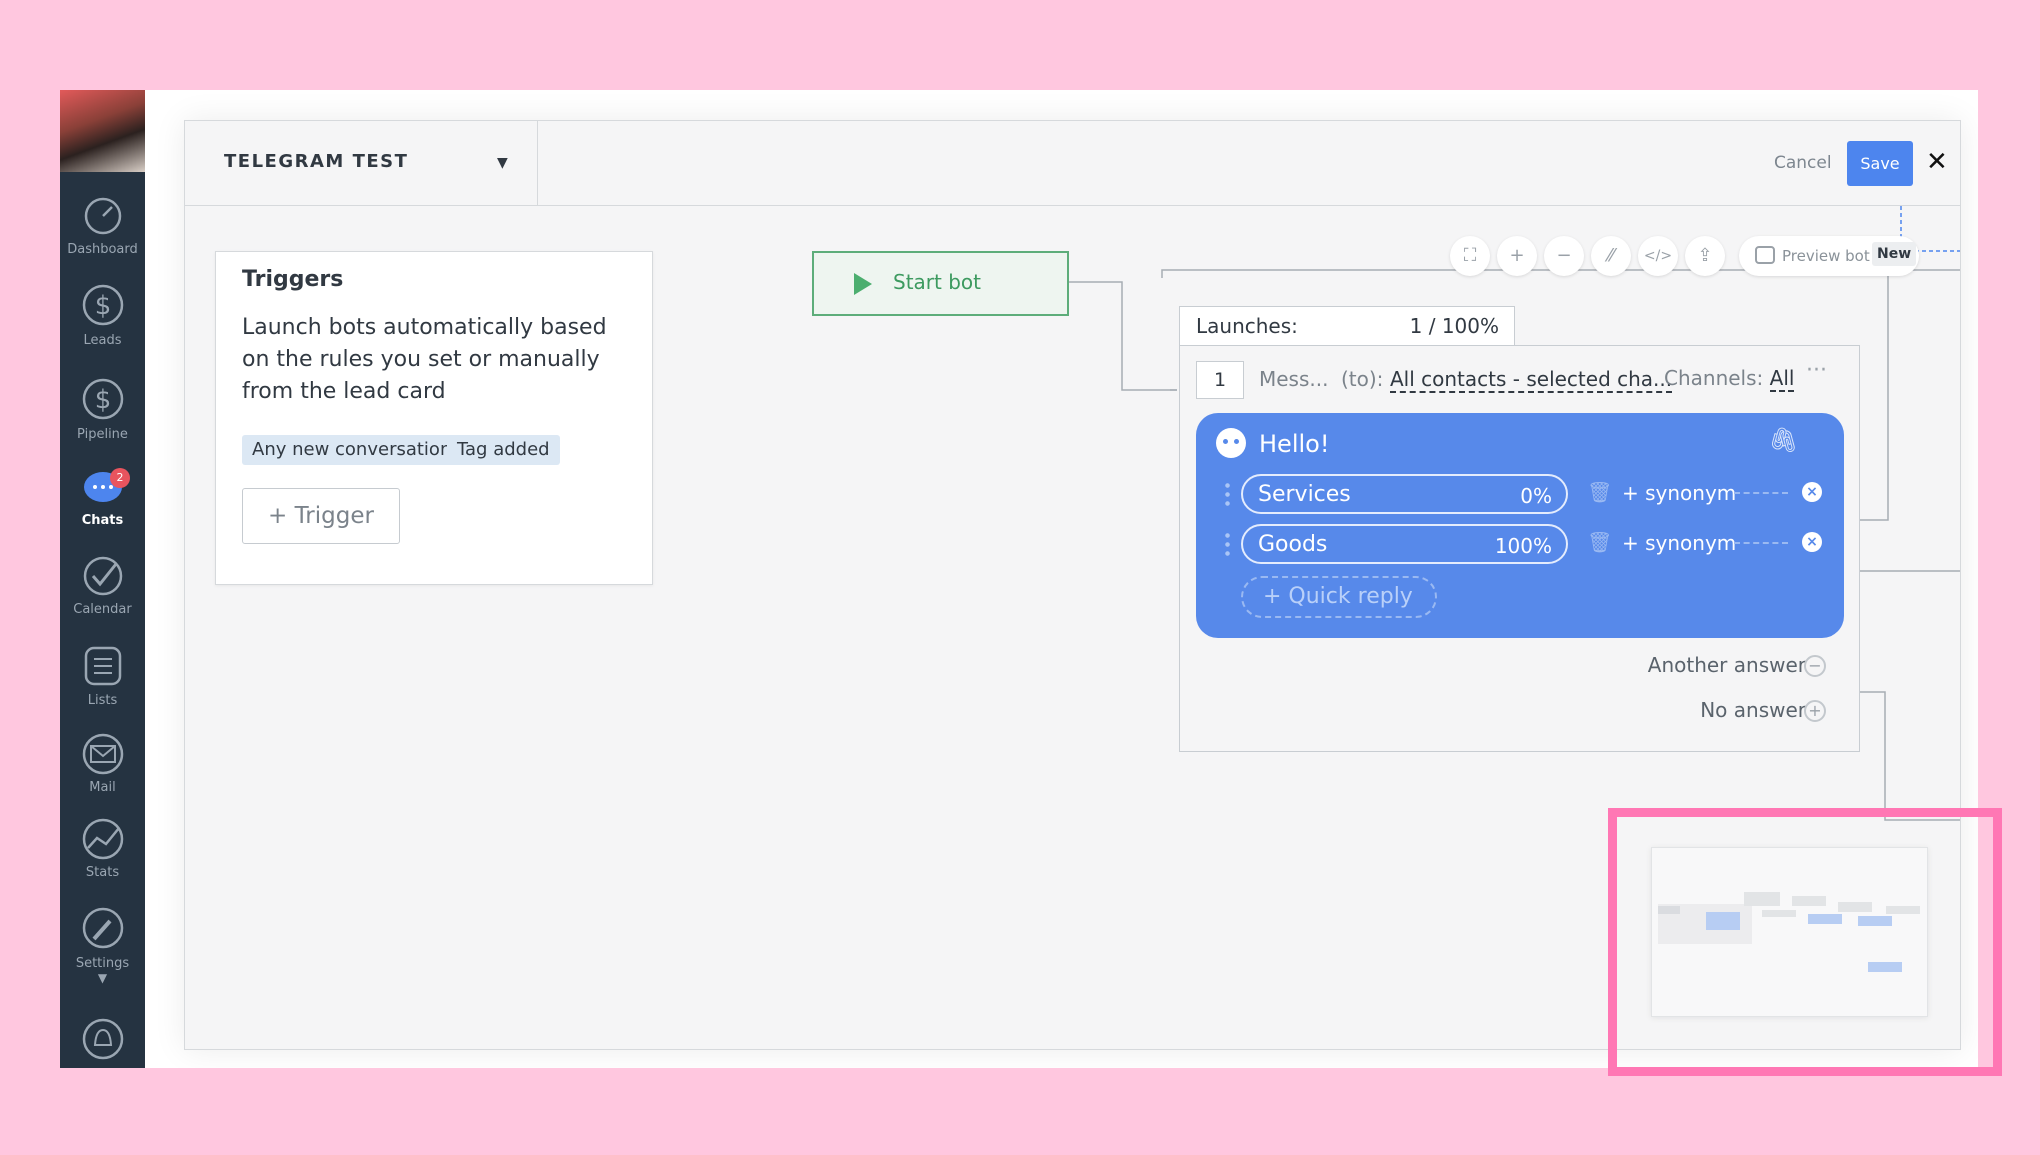 This screenshot has width=2040, height=1155. I want to click on bot-avatar-icon, so click(1231, 443).